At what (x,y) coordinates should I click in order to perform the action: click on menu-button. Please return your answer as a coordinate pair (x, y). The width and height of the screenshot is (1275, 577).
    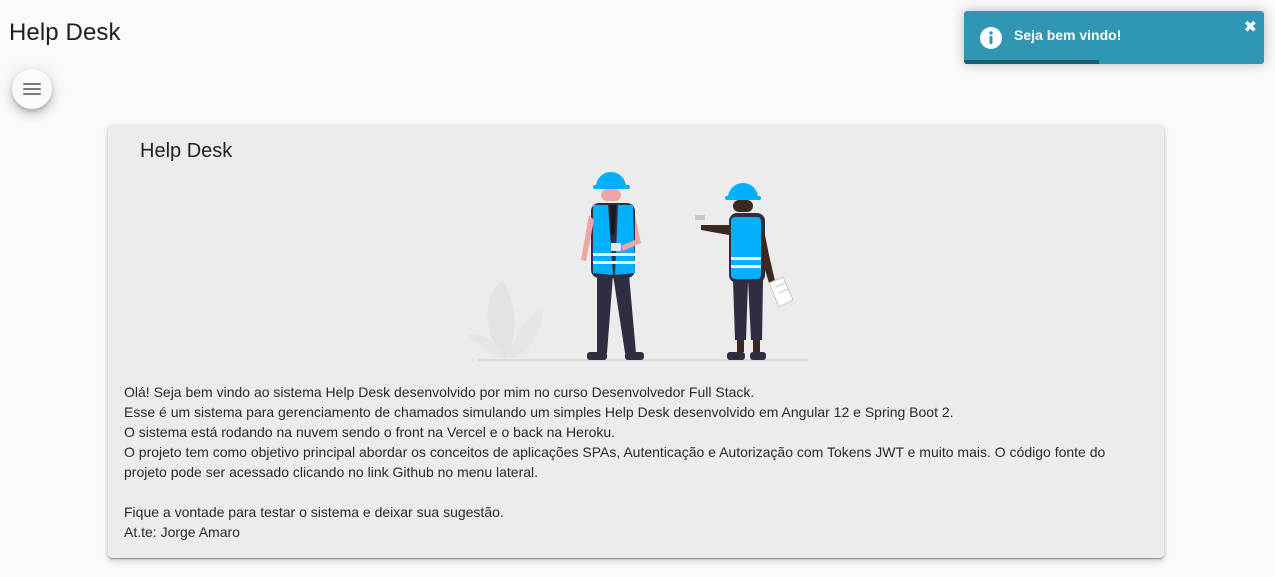
    Looking at the image, I should click on (32, 89).